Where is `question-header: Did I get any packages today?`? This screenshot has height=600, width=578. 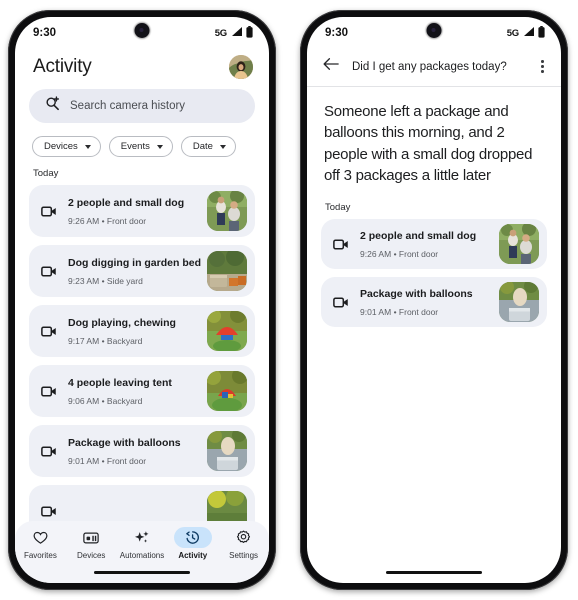 question-header: Did I get any packages today? is located at coordinates (434, 68).